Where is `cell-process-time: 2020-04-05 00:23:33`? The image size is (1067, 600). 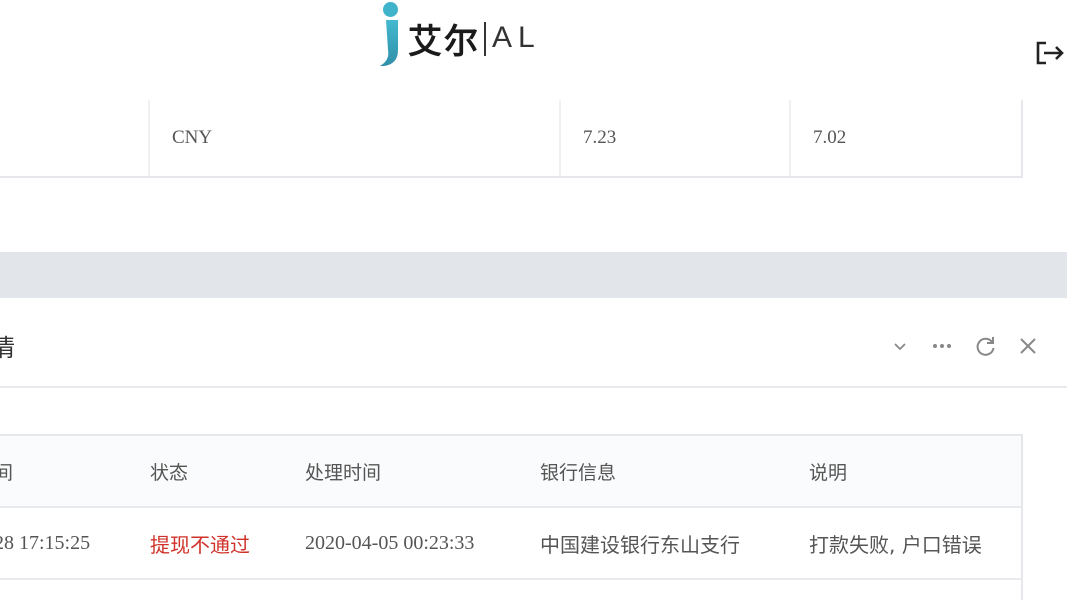 cell-process-time: 2020-04-05 00:23:33 is located at coordinates (390, 542).